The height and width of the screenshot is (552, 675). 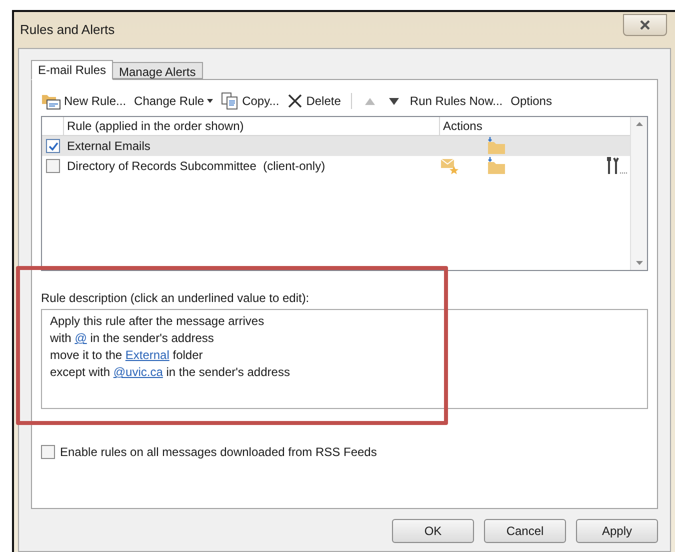 What do you see at coordinates (72, 70) in the screenshot?
I see `tab: E-mail Rules` at bounding box center [72, 70].